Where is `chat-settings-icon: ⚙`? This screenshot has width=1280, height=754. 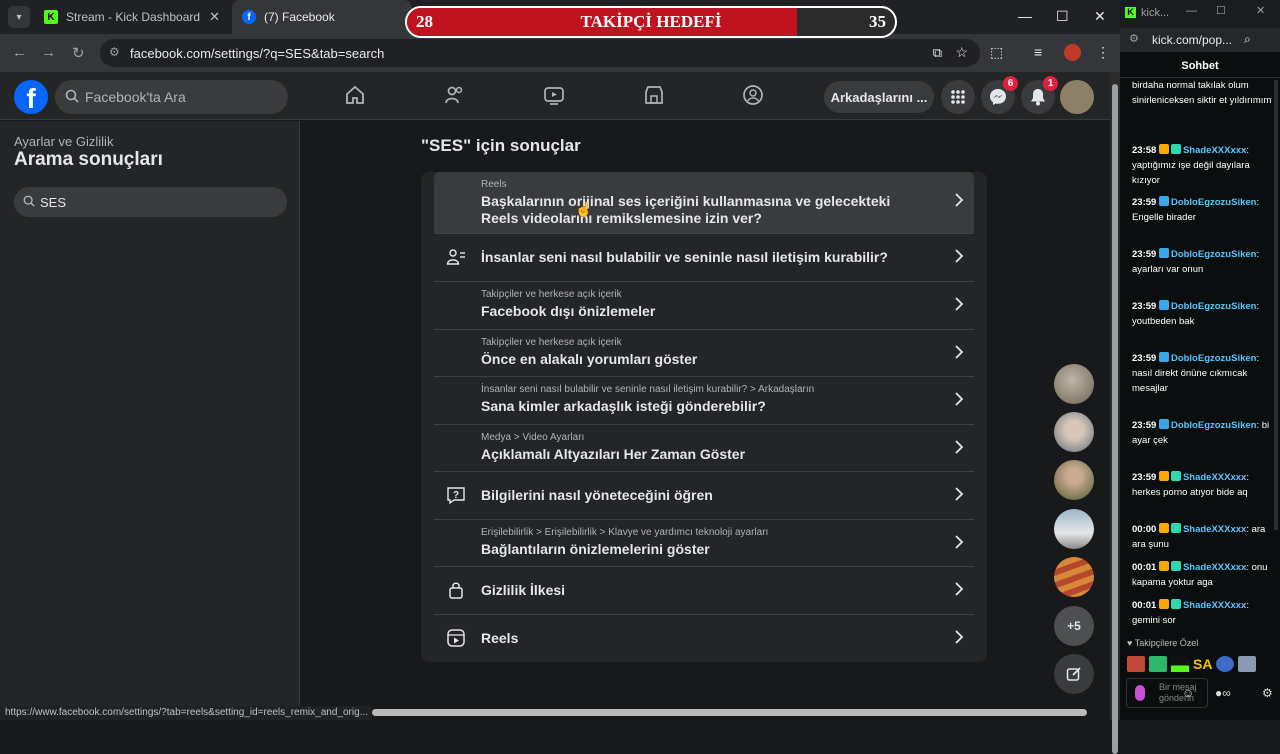
chat-settings-icon: ⚙ is located at coordinates (1267, 693).